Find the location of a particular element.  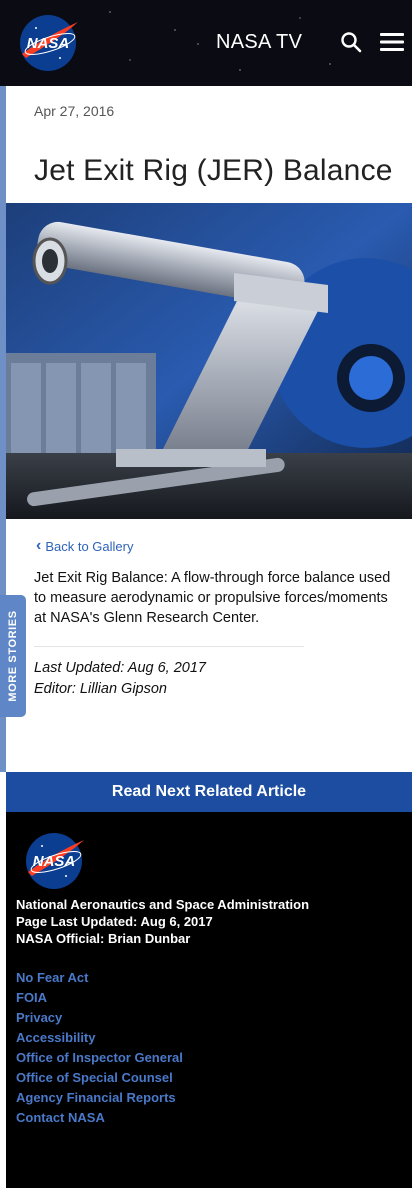

divider is located at coordinates (169, 646).